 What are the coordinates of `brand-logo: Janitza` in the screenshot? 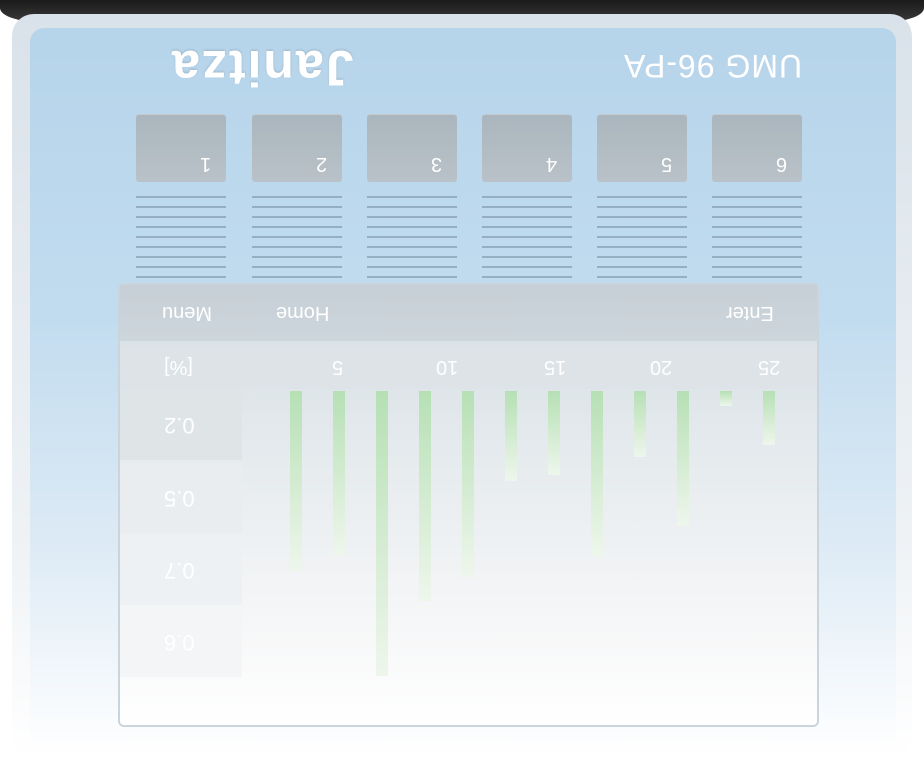 It's located at (262, 68).